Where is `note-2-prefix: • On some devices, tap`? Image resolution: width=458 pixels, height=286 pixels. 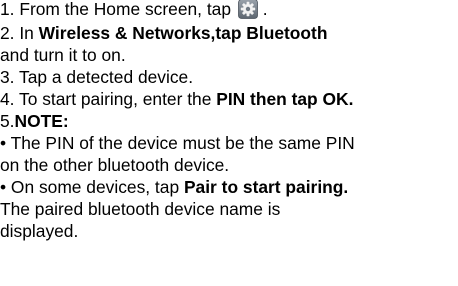
note-2-prefix: • On some devices, tap is located at coordinates (92, 187).